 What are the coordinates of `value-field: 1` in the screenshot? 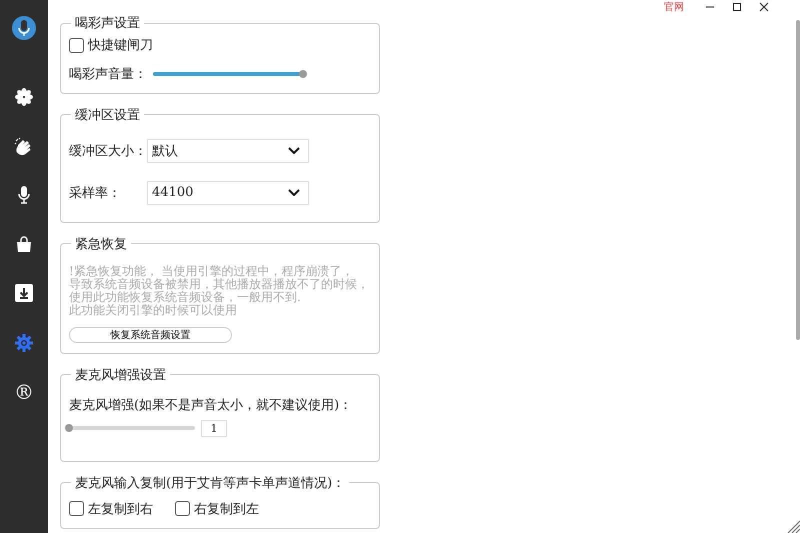 It's located at (214, 428).